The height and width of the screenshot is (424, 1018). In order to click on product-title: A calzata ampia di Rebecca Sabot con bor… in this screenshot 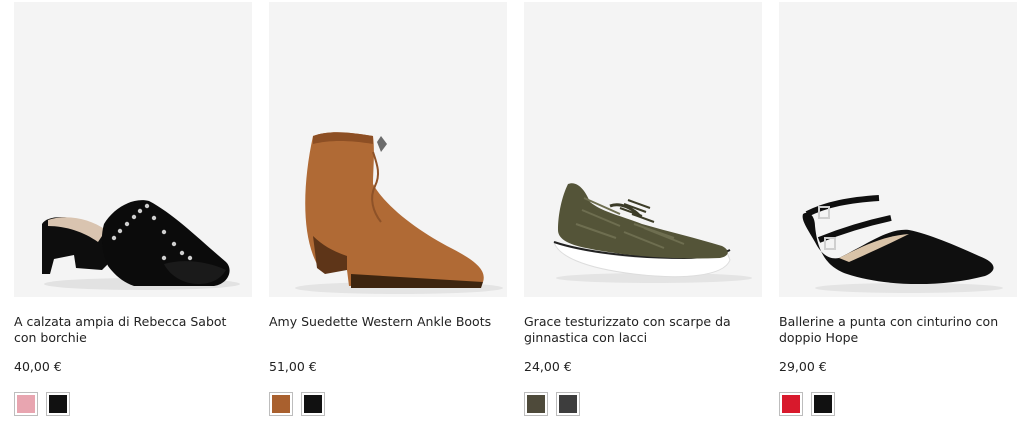, I will do `click(133, 330)`.